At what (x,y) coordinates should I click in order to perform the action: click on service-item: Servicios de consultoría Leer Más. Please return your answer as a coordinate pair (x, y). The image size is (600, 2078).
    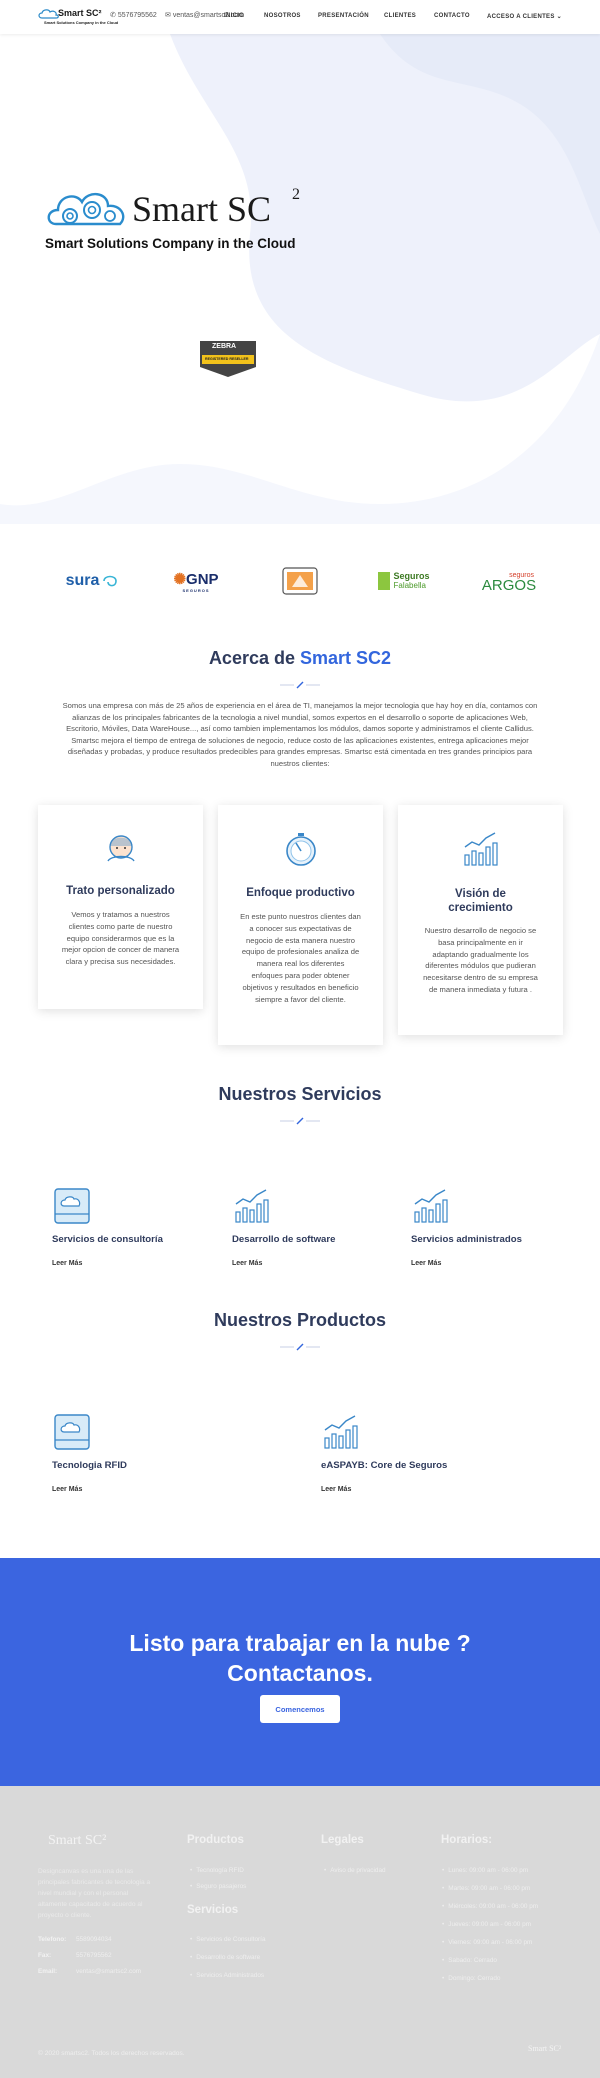
    Looking at the image, I should click on (132, 1231).